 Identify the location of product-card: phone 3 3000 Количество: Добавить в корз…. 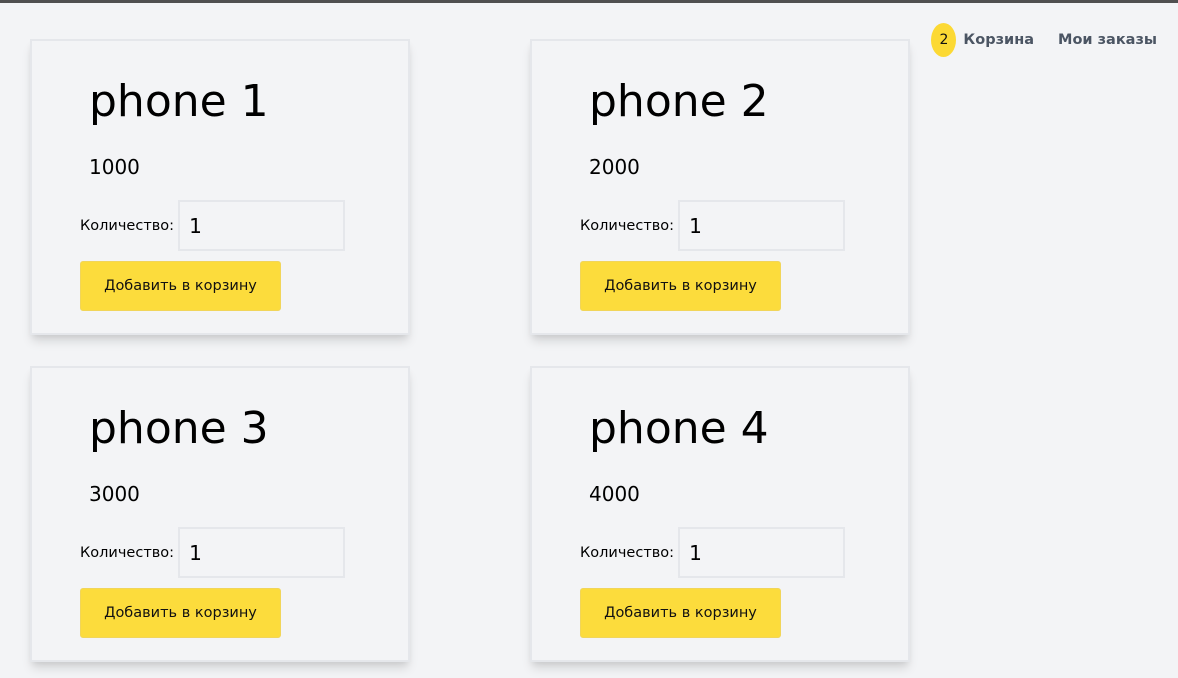
(220, 514).